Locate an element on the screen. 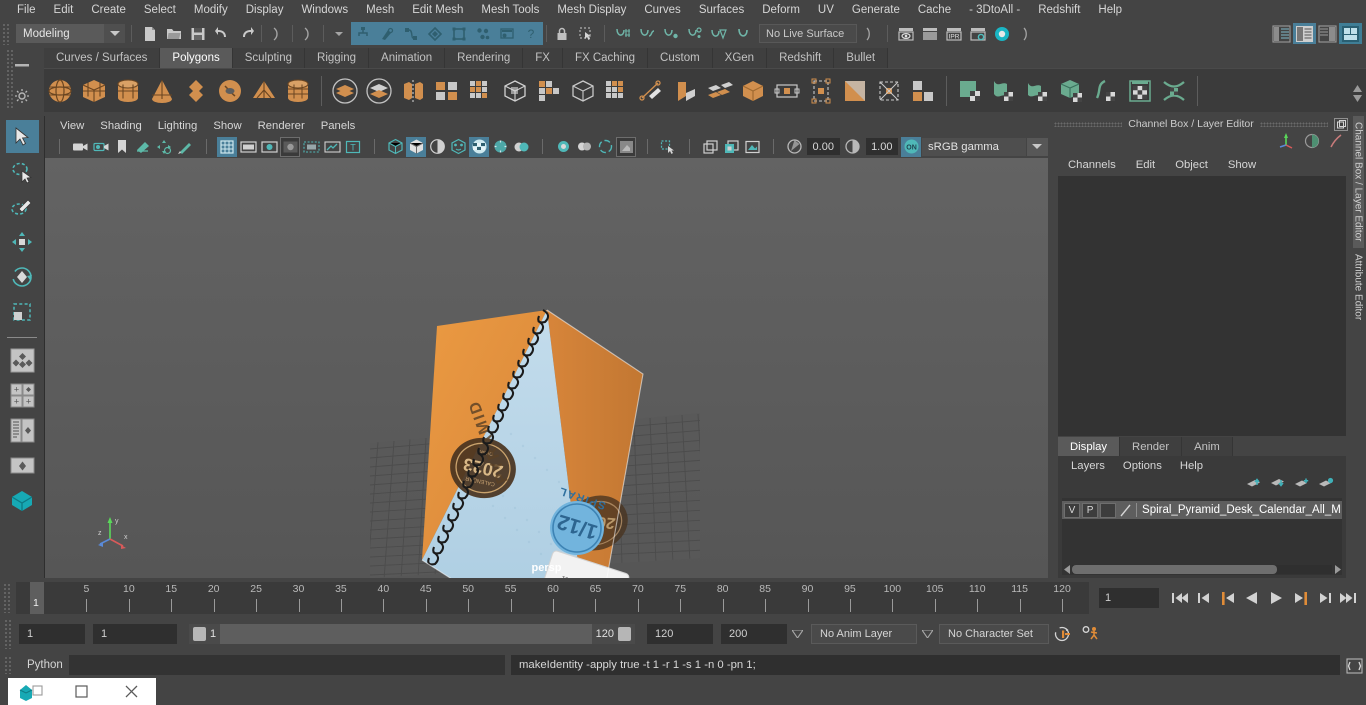 The image size is (1366, 705). sculpt-tool-icon is located at coordinates (855, 91).